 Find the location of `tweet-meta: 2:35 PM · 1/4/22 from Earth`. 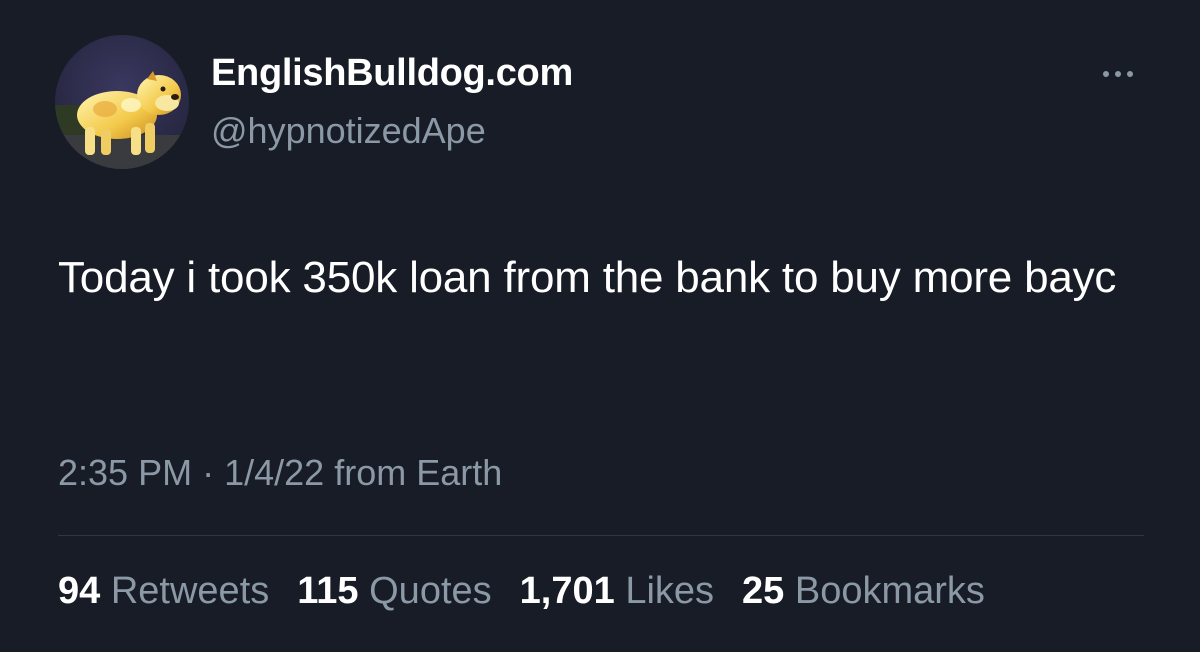

tweet-meta: 2:35 PM · 1/4/22 from Earth is located at coordinates (280, 473).